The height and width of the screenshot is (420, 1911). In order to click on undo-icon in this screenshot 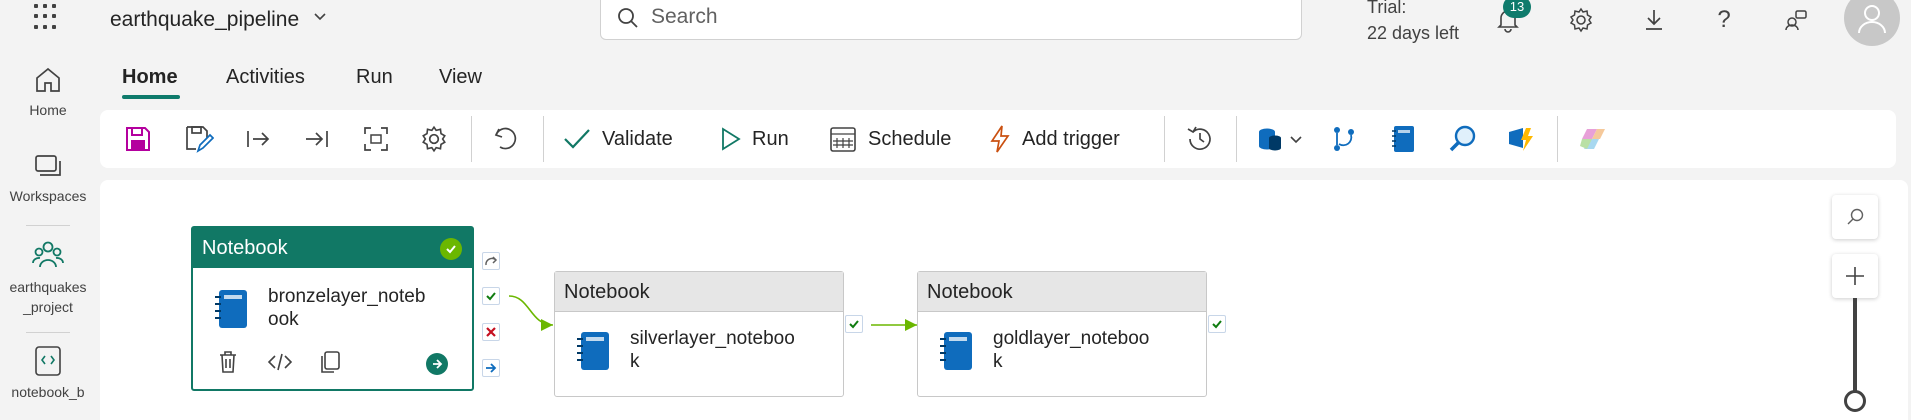, I will do `click(505, 138)`.